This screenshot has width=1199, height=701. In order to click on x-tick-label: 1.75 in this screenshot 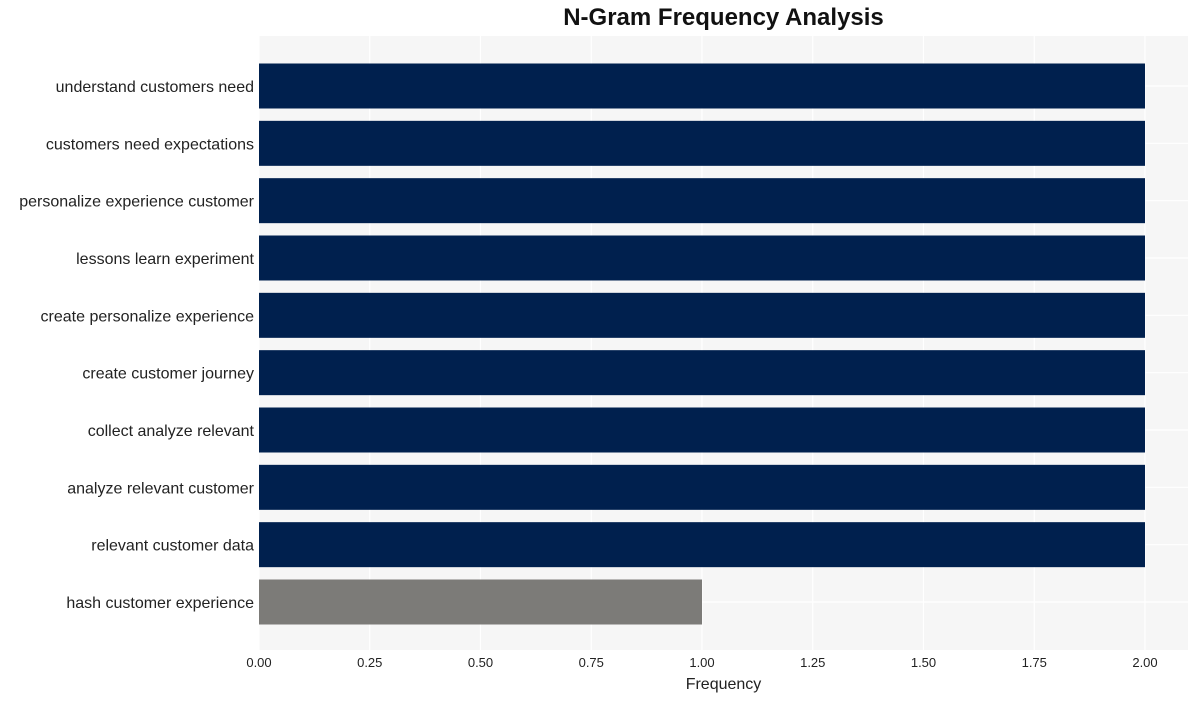, I will do `click(1034, 662)`.